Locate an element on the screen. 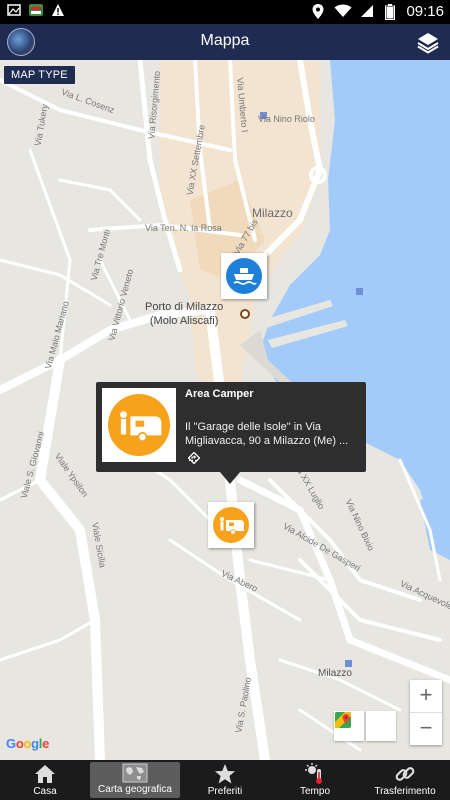 Image resolution: width=450 pixels, height=800 pixels. ferry-marker is located at coordinates (244, 276).